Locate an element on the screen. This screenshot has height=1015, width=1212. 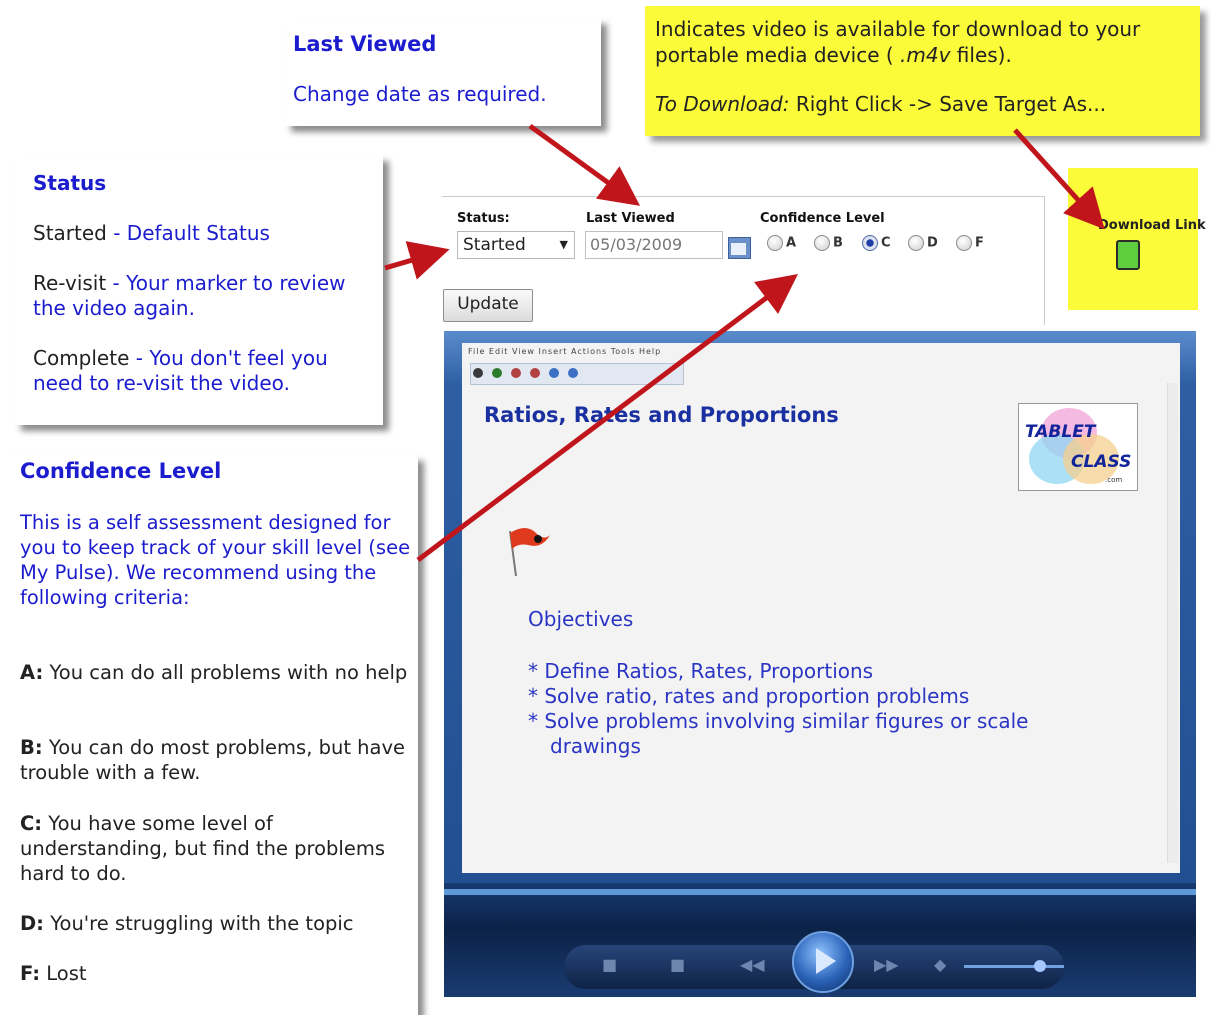
arrow-to-download is located at coordinates (1059, 179).